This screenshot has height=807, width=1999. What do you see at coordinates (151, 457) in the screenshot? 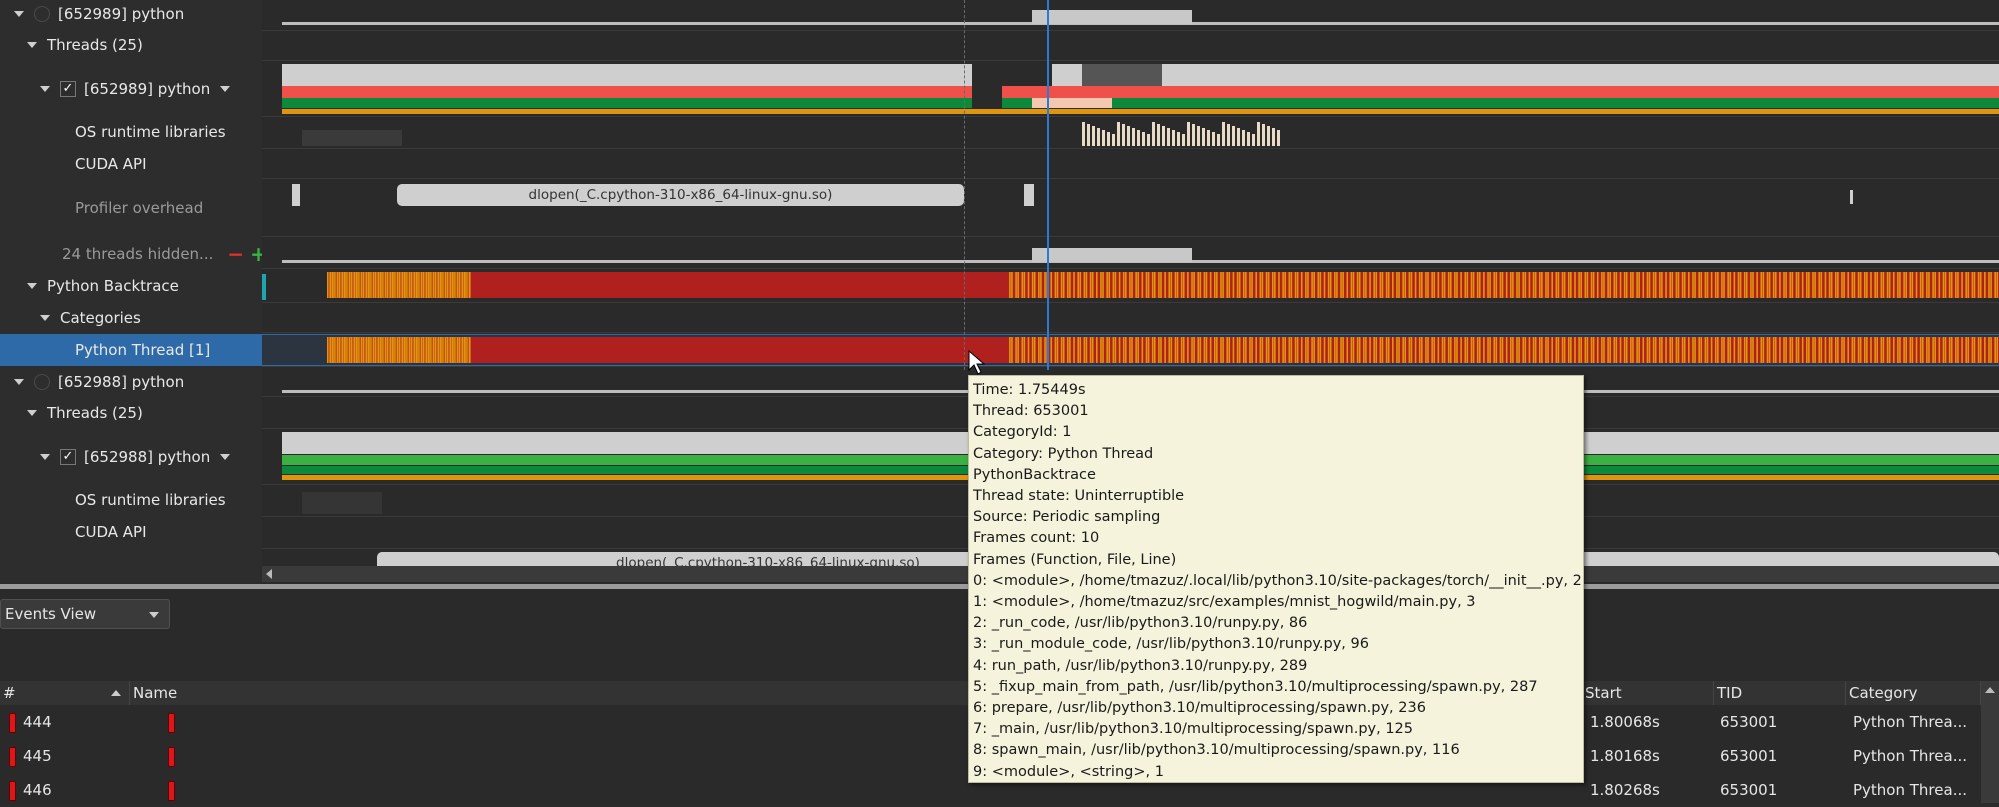
I see `tree-thread-652988: ✓ [652988] python` at bounding box center [151, 457].